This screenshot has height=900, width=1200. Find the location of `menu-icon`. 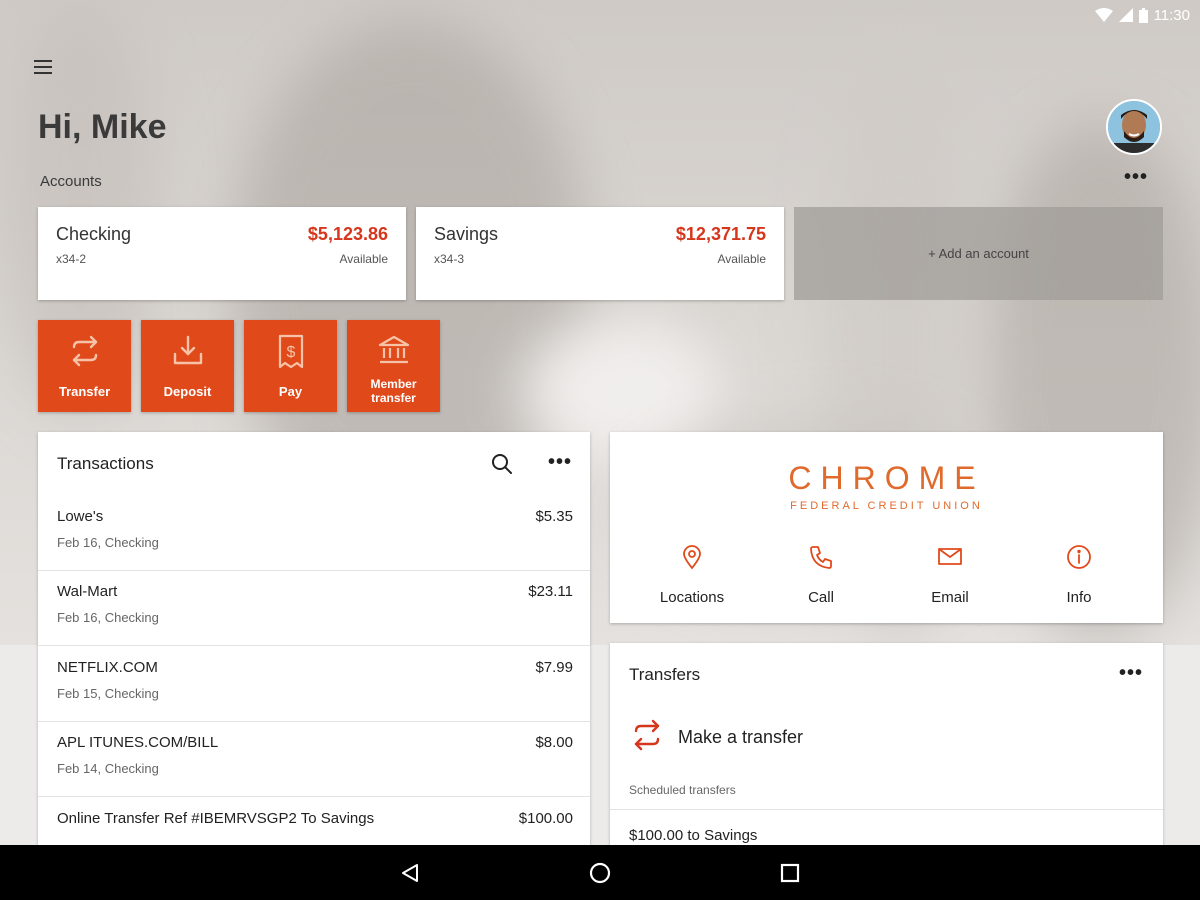

menu-icon is located at coordinates (43, 67).